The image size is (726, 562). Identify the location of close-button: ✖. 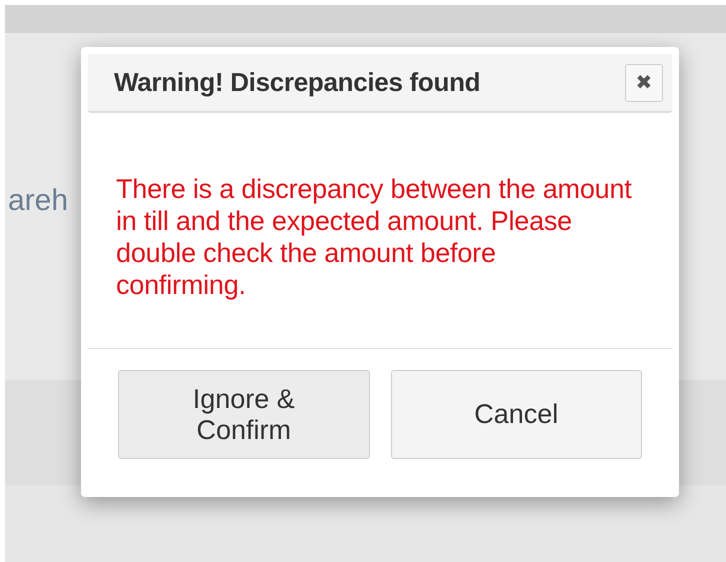
(644, 83).